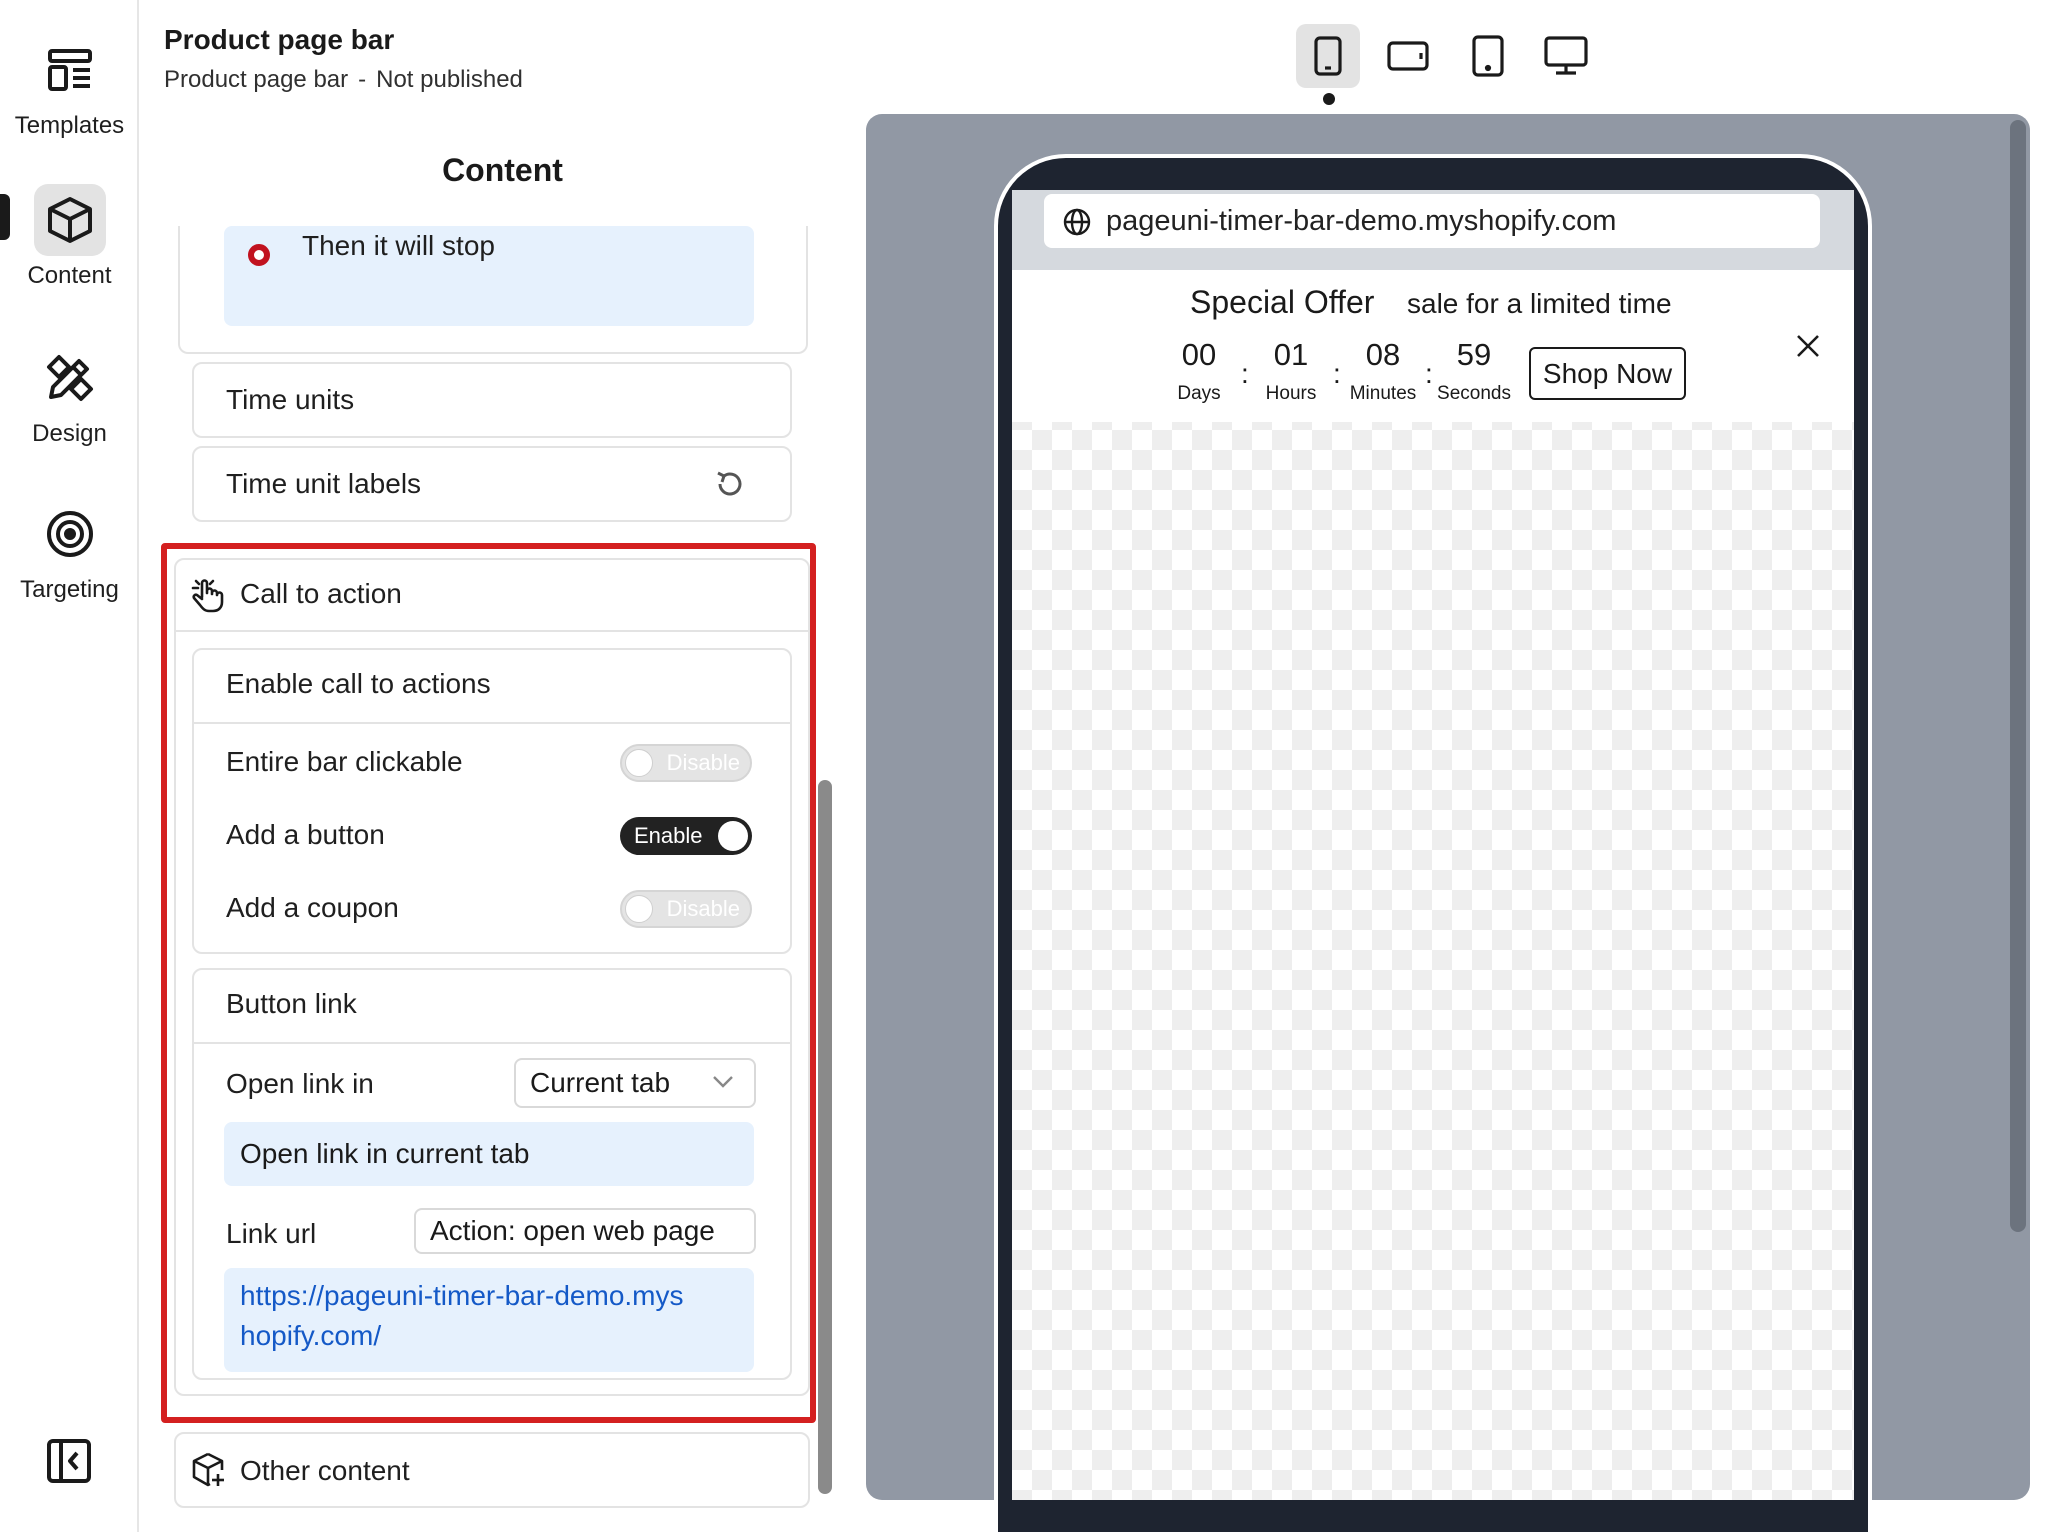  Describe the element at coordinates (70, 70) in the screenshot. I see `templates-icon` at that location.